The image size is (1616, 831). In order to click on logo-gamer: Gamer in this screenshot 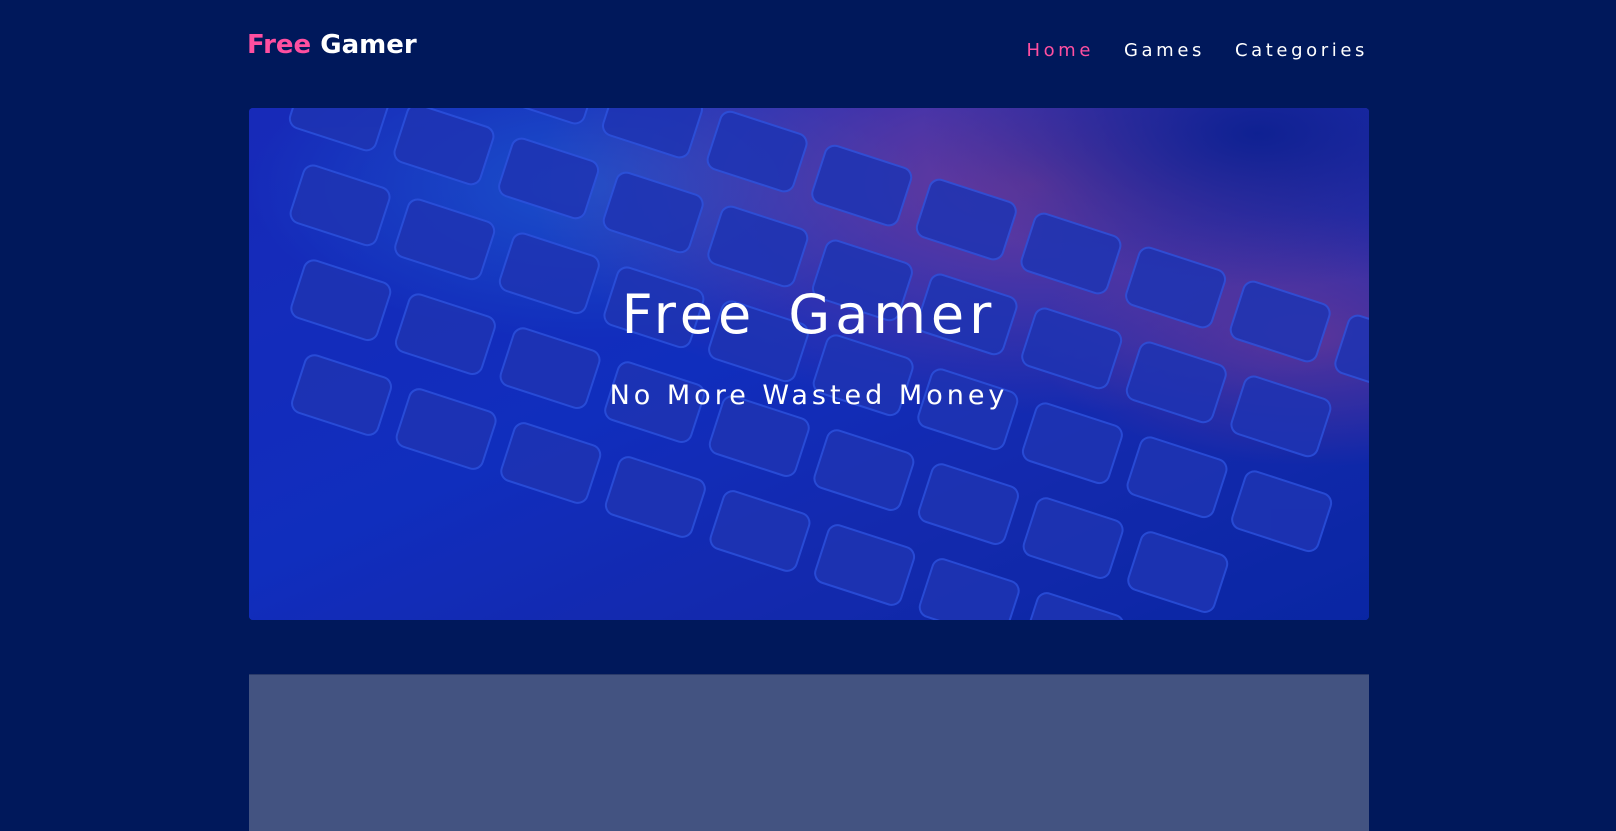, I will do `click(368, 45)`.